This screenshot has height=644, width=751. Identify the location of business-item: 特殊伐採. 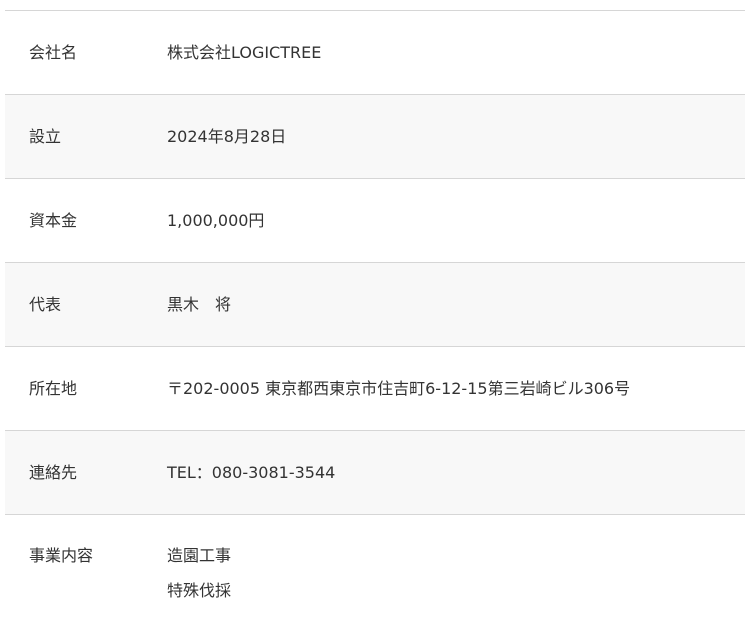
(199, 590).